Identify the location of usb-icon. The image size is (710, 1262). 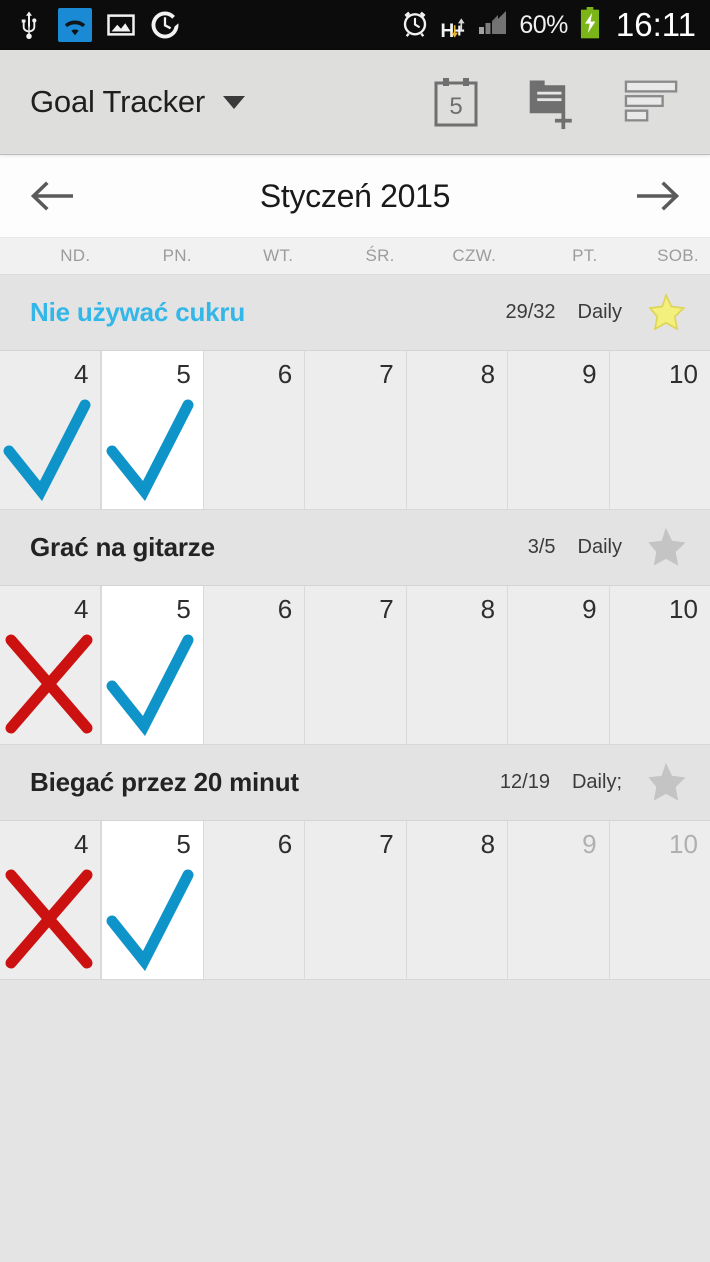
(29, 25).